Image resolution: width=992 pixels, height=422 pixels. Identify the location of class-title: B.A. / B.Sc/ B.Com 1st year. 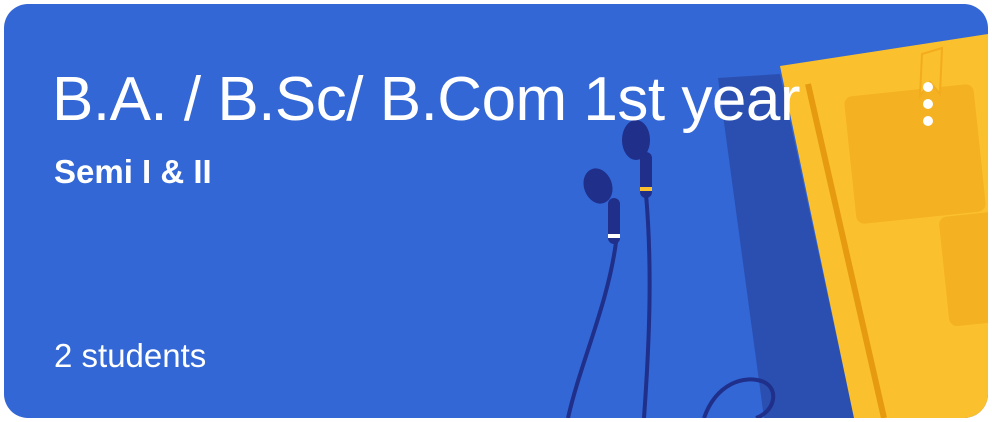
(447, 100).